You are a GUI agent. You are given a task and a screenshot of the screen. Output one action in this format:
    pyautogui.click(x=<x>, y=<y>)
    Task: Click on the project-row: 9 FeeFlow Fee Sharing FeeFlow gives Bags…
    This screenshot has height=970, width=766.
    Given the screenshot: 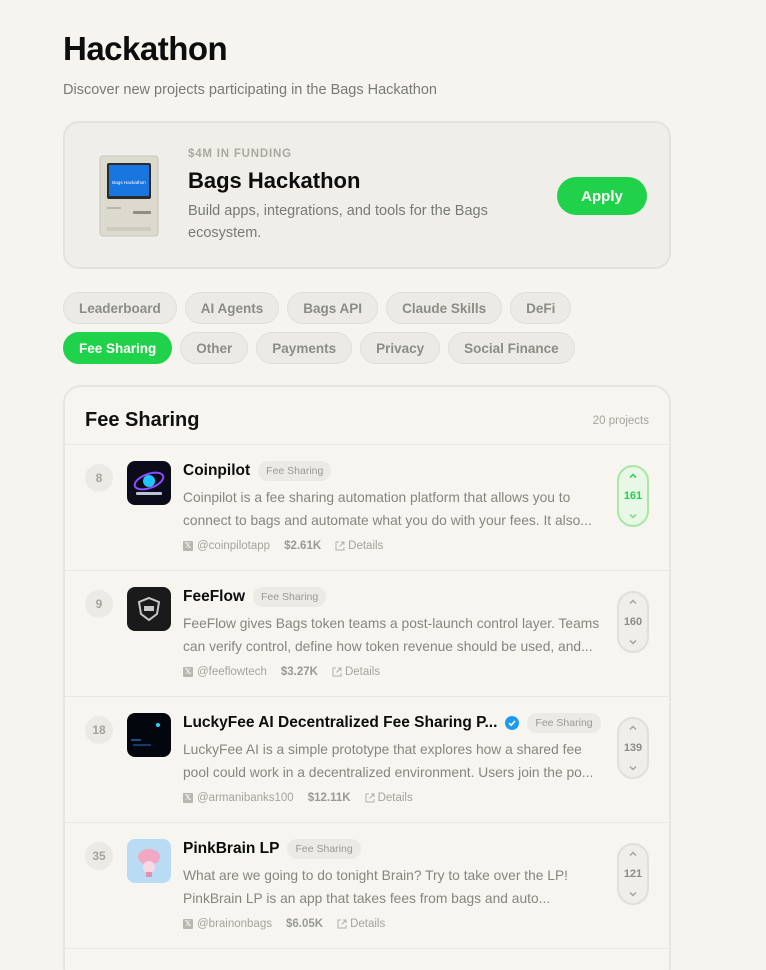 What is the action you would take?
    pyautogui.click(x=367, y=634)
    